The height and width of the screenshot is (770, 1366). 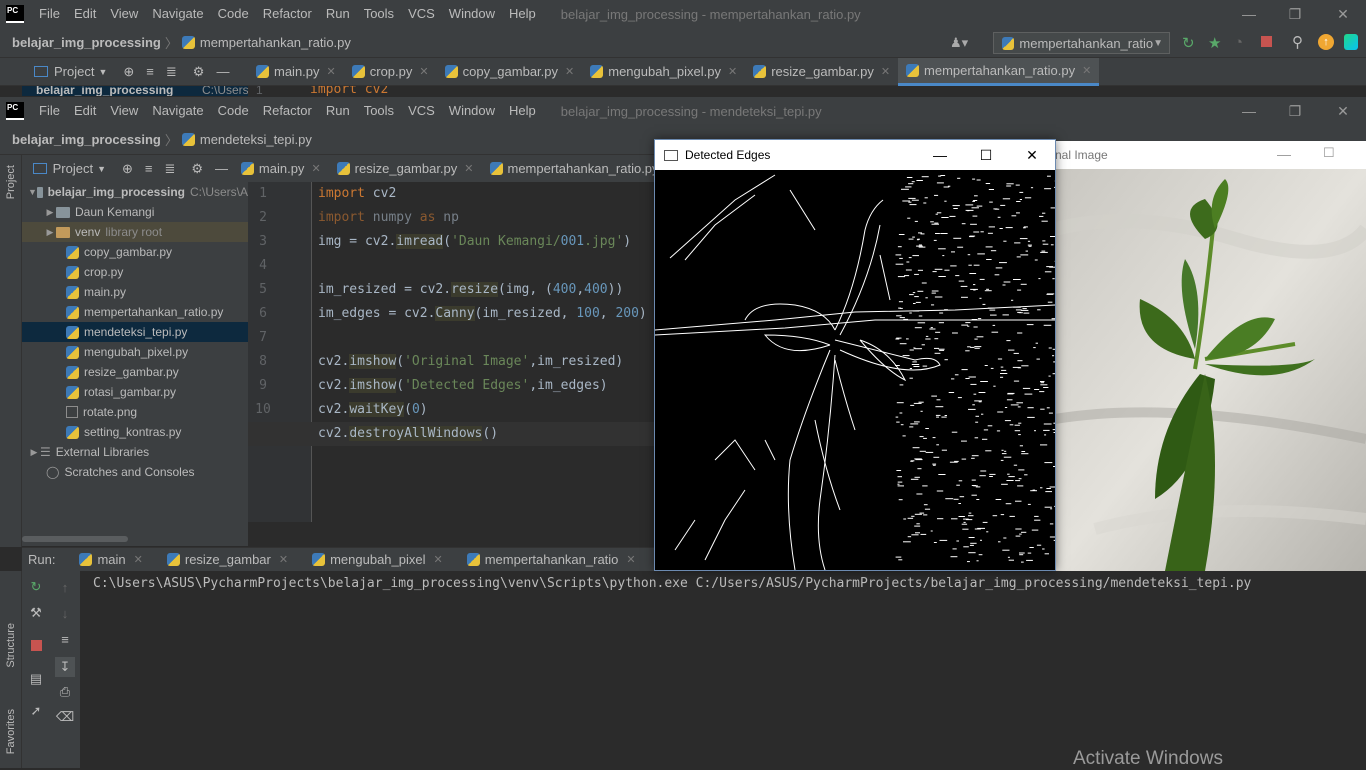 What do you see at coordinates (135, 232) in the screenshot?
I see `tree-item: ▶venvlibrary root` at bounding box center [135, 232].